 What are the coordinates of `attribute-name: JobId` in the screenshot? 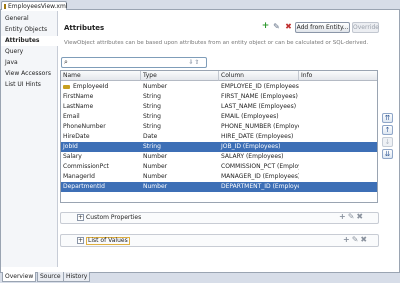 It's located at (70, 146).